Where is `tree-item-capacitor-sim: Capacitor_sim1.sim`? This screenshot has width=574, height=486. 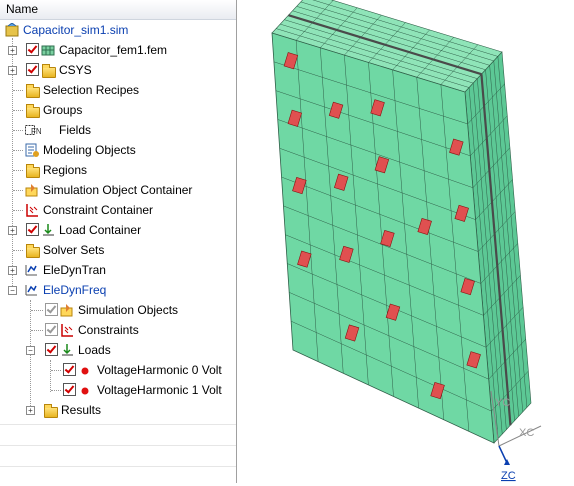
tree-item-capacitor-sim: Capacitor_sim1.sim is located at coordinates (118, 30).